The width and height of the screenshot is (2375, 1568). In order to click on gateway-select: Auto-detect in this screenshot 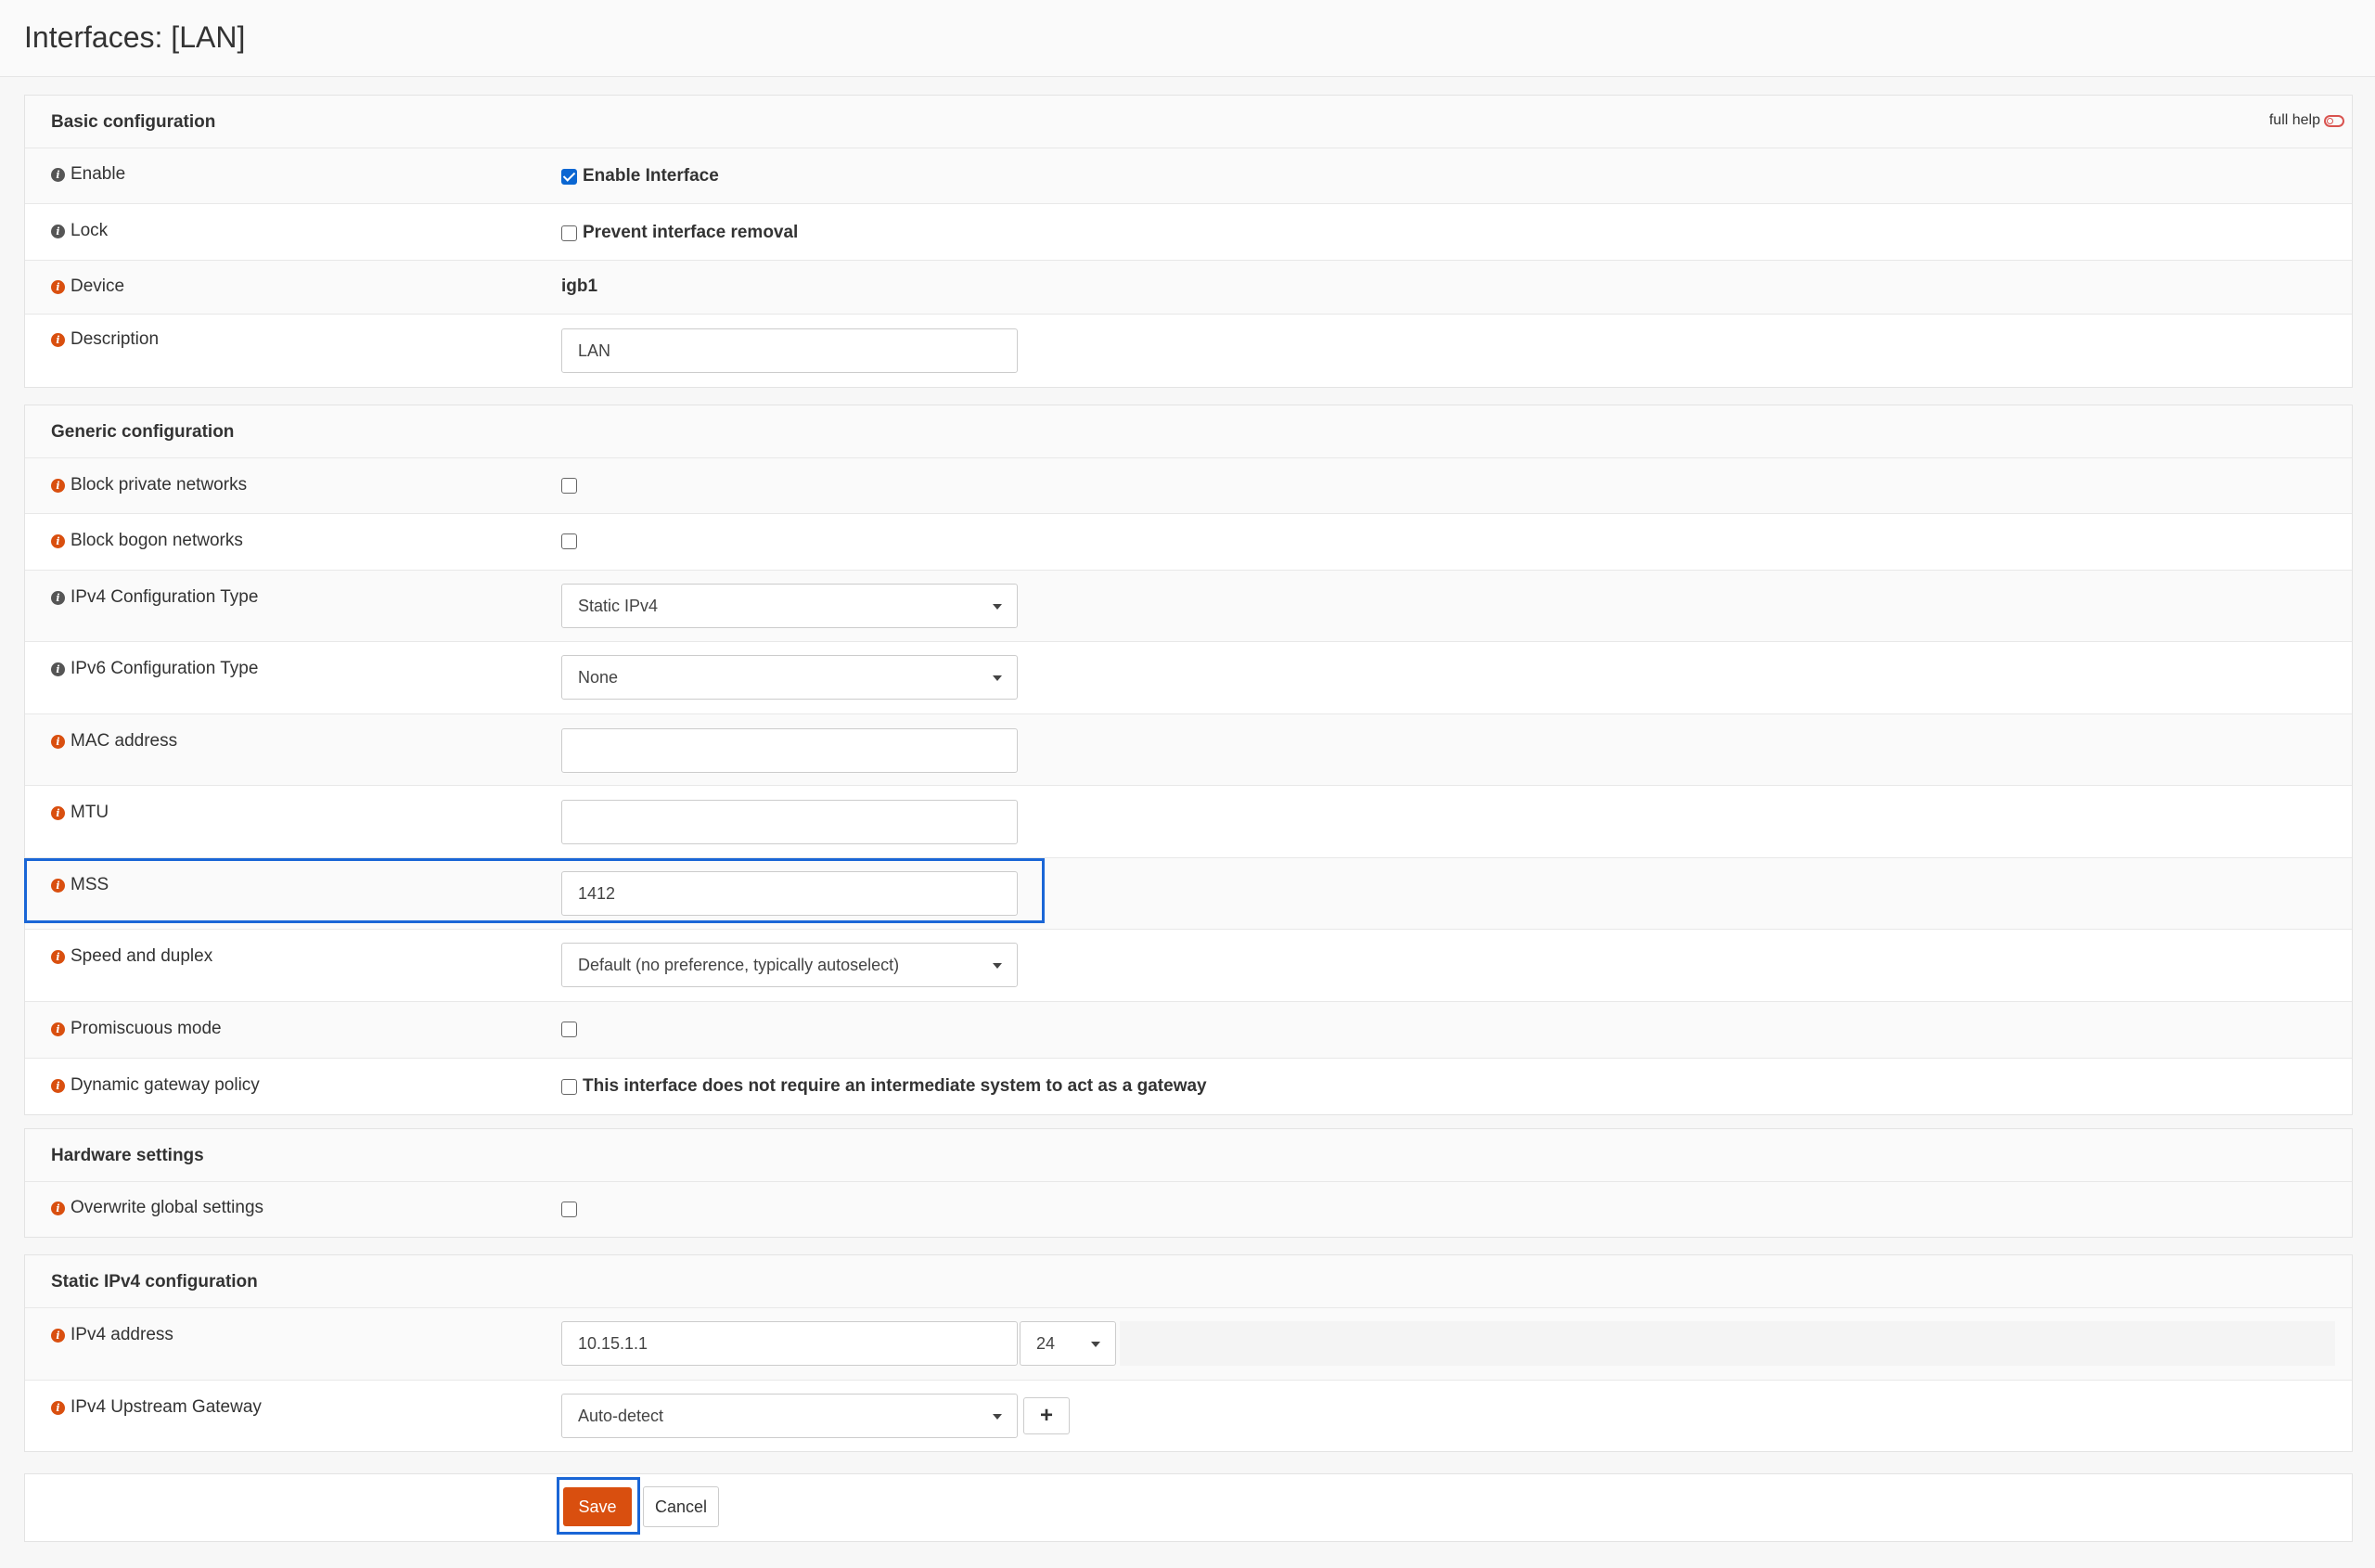, I will do `click(789, 1416)`.